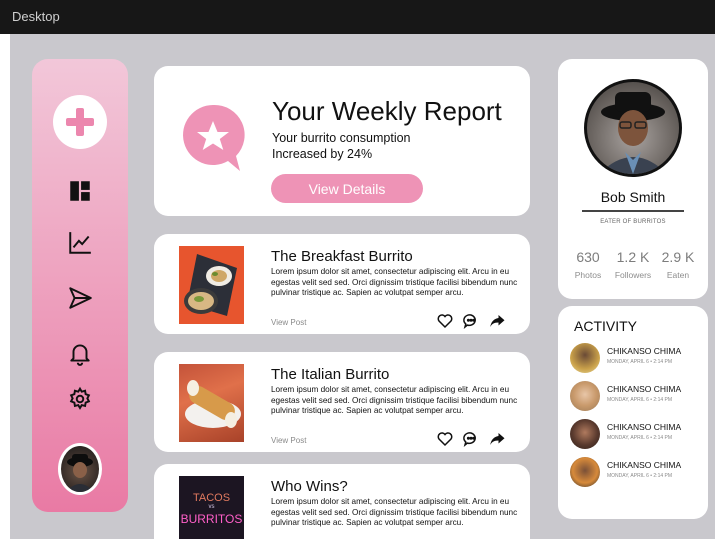 The width and height of the screenshot is (715, 539). What do you see at coordinates (678, 275) in the screenshot?
I see `stat-eaten-label: Eaten` at bounding box center [678, 275].